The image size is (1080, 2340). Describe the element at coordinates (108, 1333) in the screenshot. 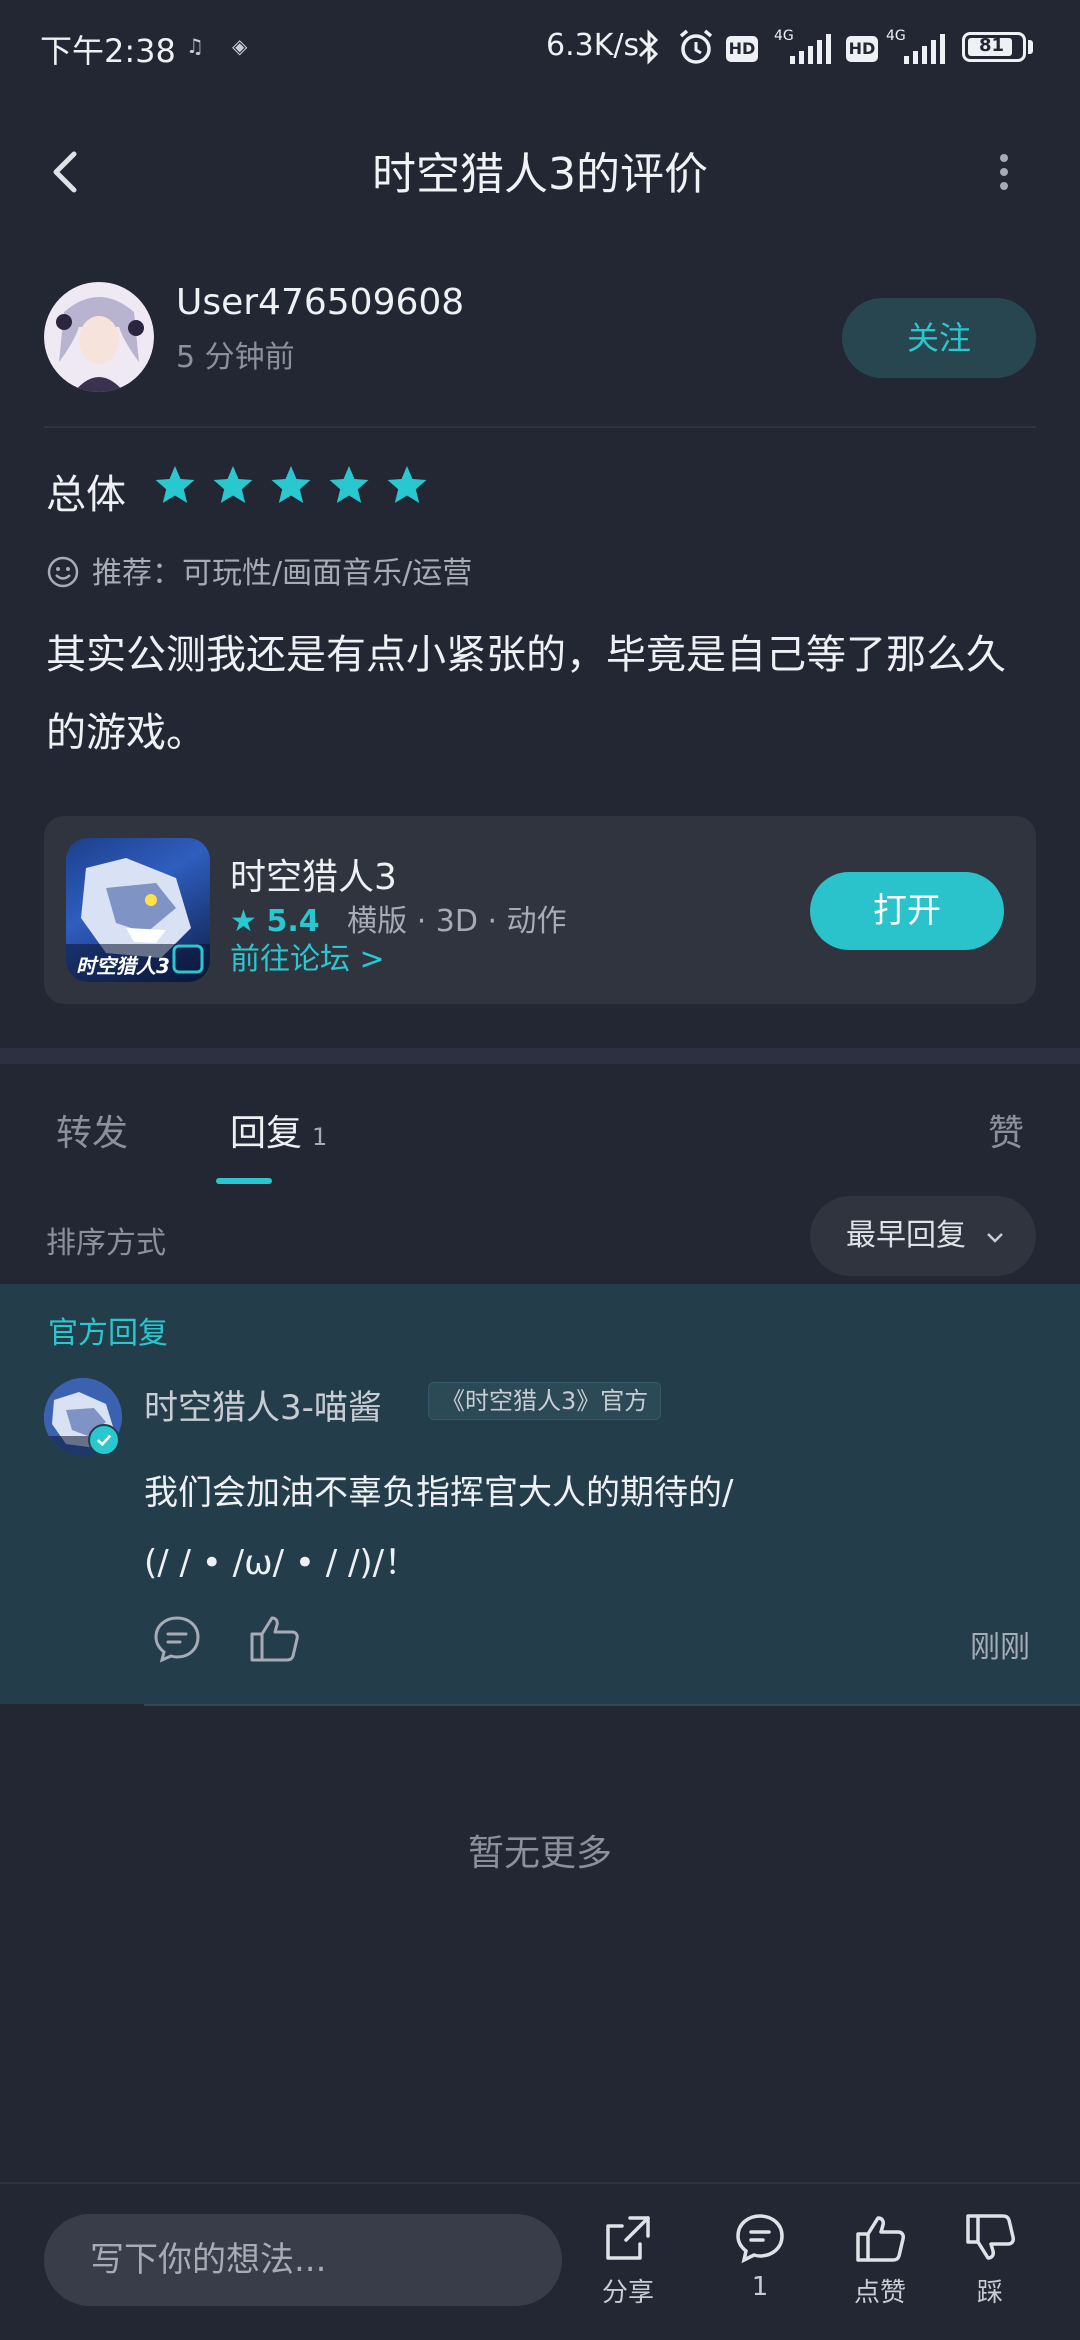

I see `official-reply-label: 官方回复` at that location.